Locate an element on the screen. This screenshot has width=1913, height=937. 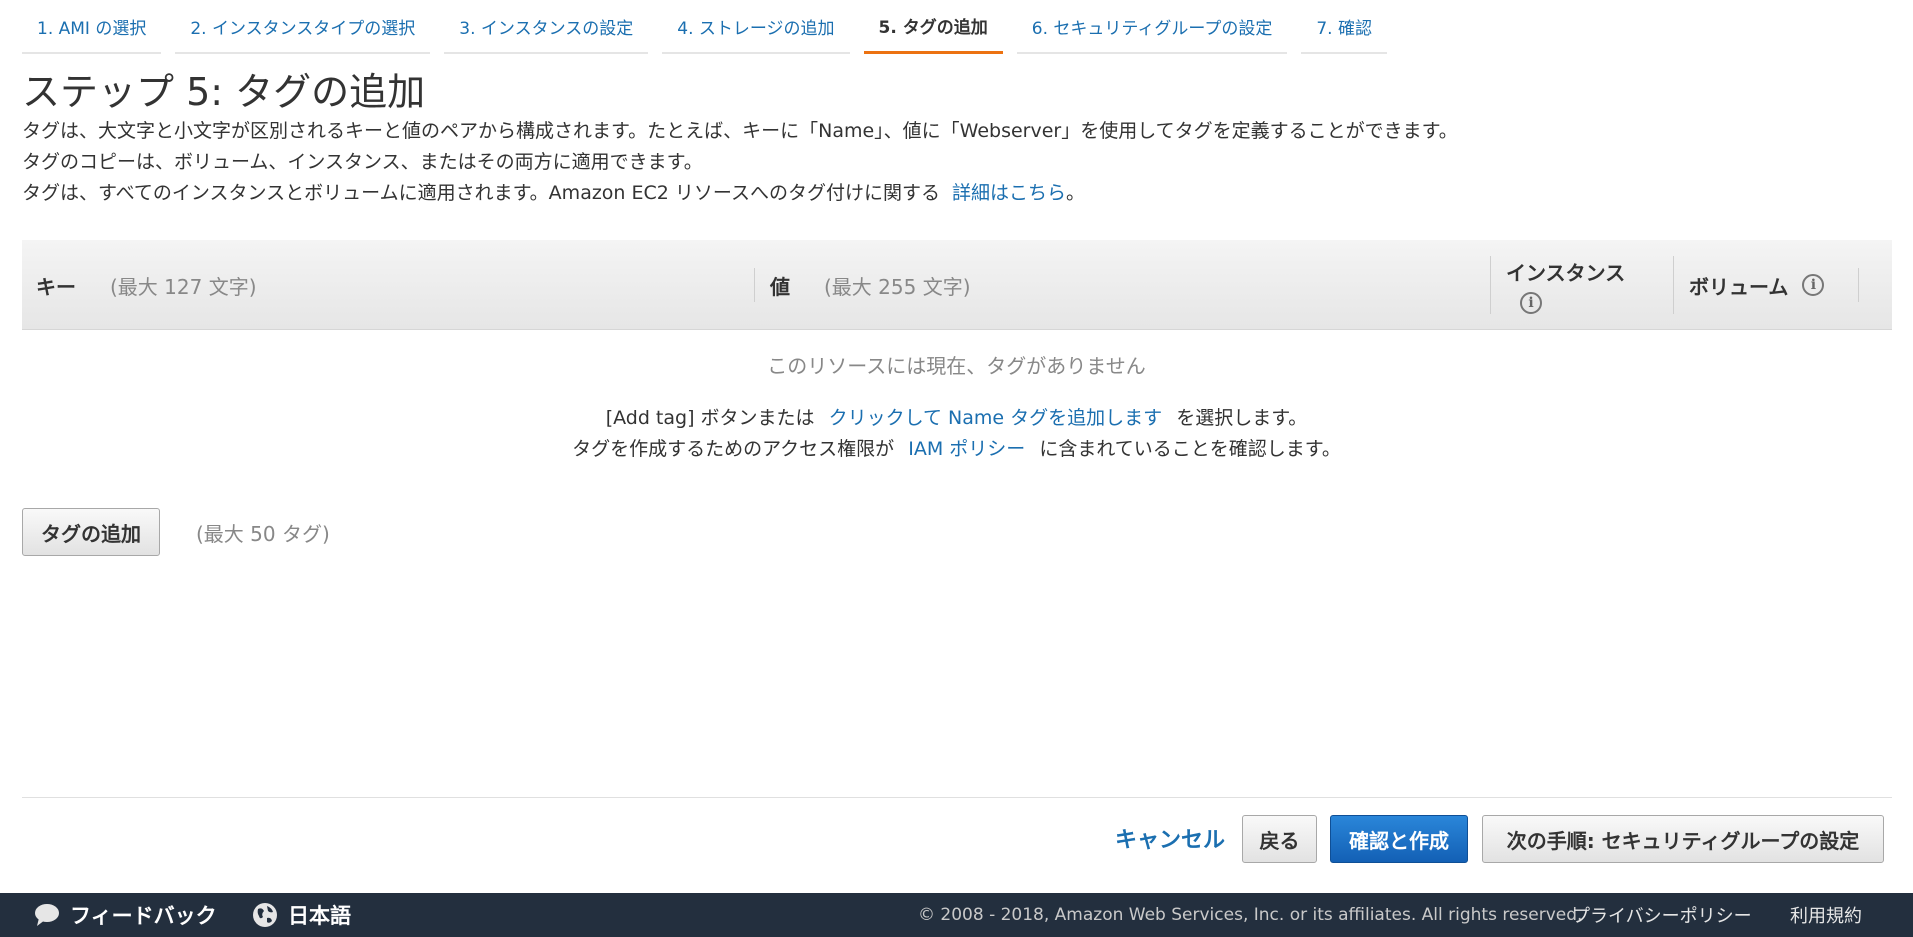
description-line-2: タグのコピーは、ボリューム、インスタンス、またはその両方に適用できます。 is located at coordinates (362, 162).